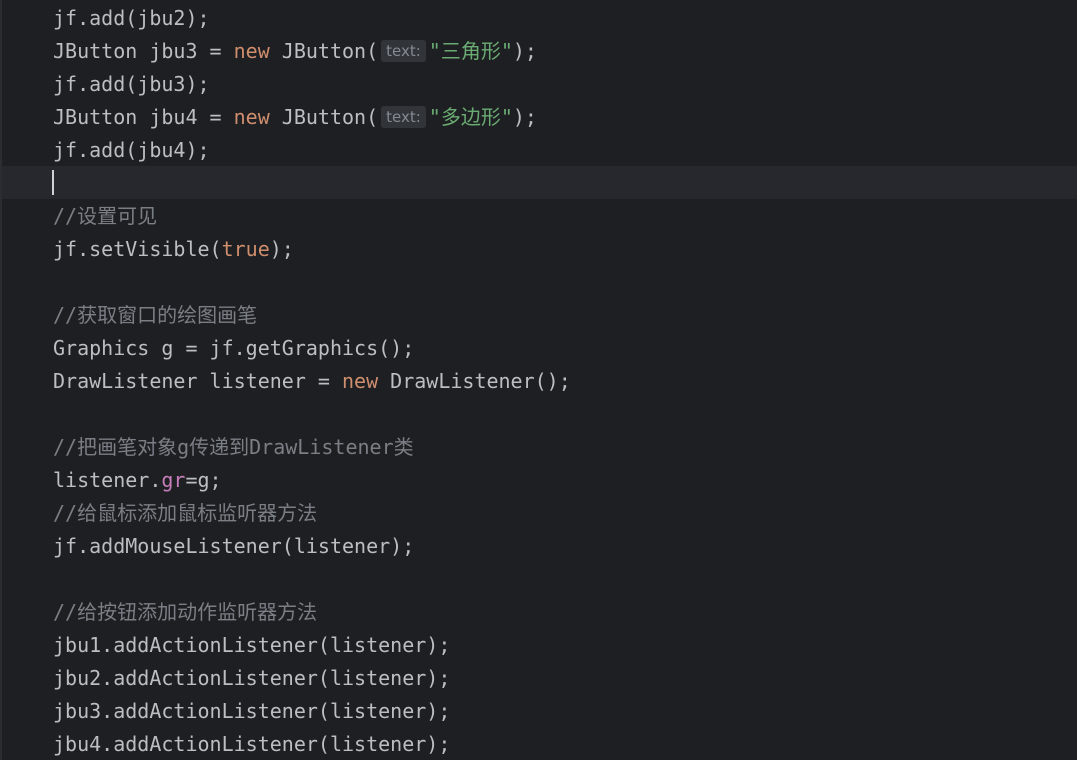  I want to click on code-line: jbu1.addActionListener(listener);, so click(251, 645).